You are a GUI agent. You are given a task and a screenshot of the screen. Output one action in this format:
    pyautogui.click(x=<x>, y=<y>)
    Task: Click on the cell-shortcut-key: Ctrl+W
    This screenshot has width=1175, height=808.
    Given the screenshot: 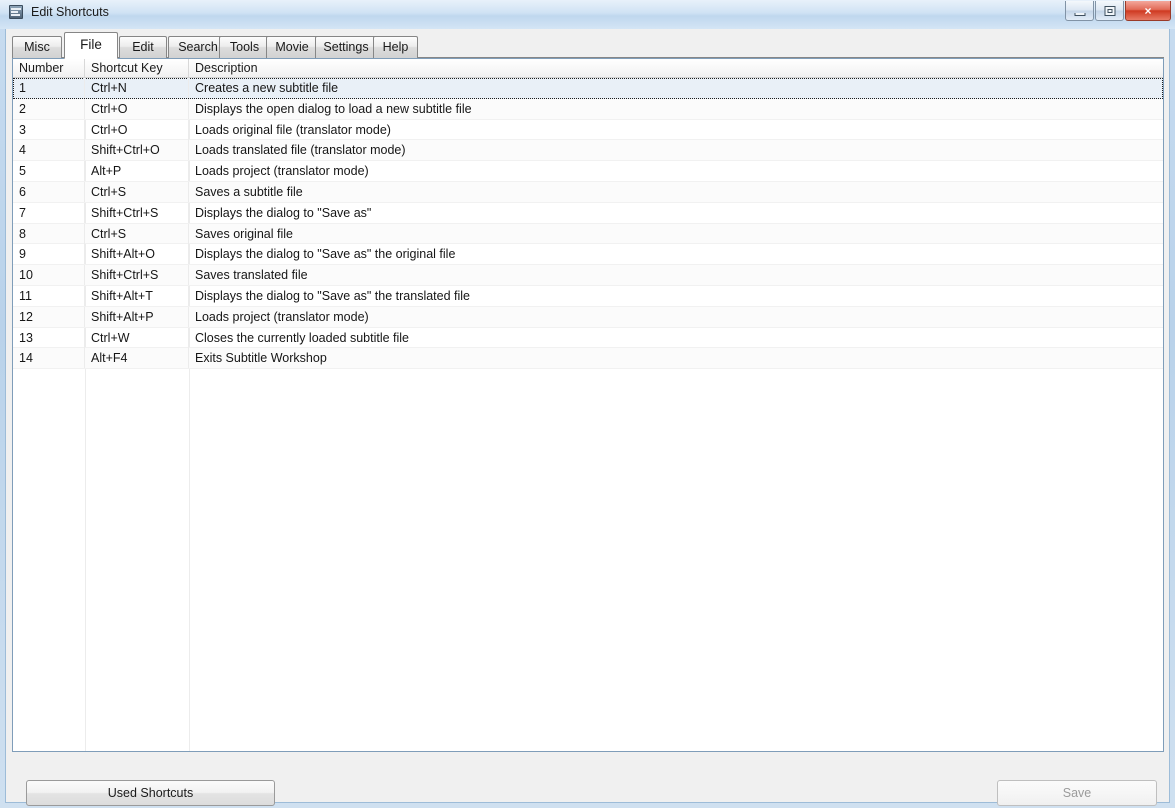 What is the action you would take?
    pyautogui.click(x=137, y=337)
    